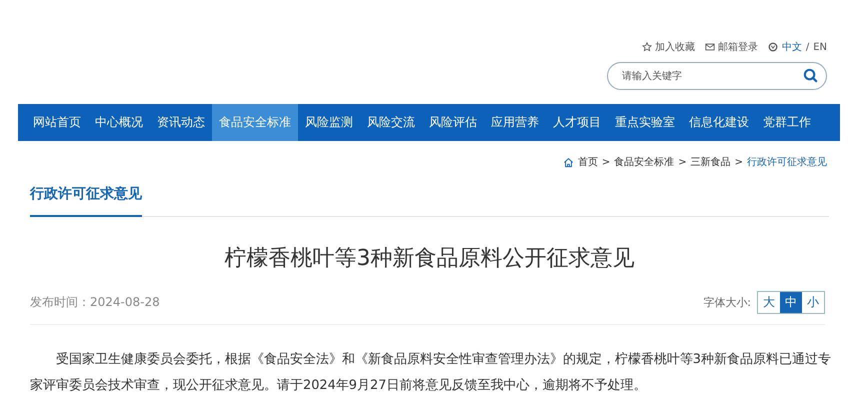 The width and height of the screenshot is (859, 413). Describe the element at coordinates (430, 259) in the screenshot. I see `article-title: 柠檬香桃叶等3种新食品原料公开征求意见` at that location.